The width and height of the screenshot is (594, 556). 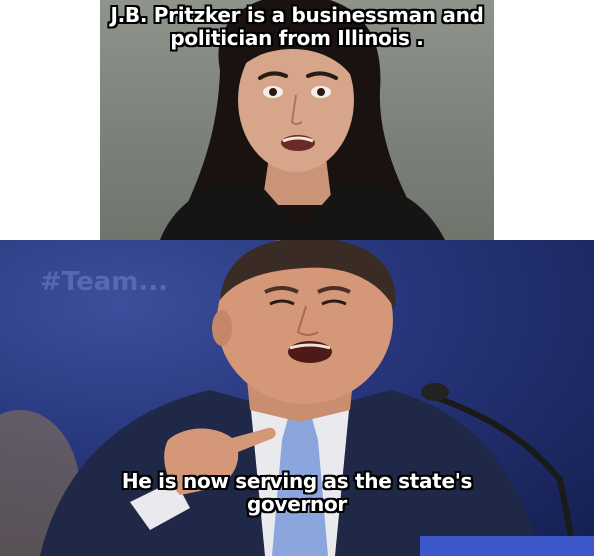 What do you see at coordinates (297, 38) in the screenshot?
I see `top-caption-line-2: politician from Illinois .` at bounding box center [297, 38].